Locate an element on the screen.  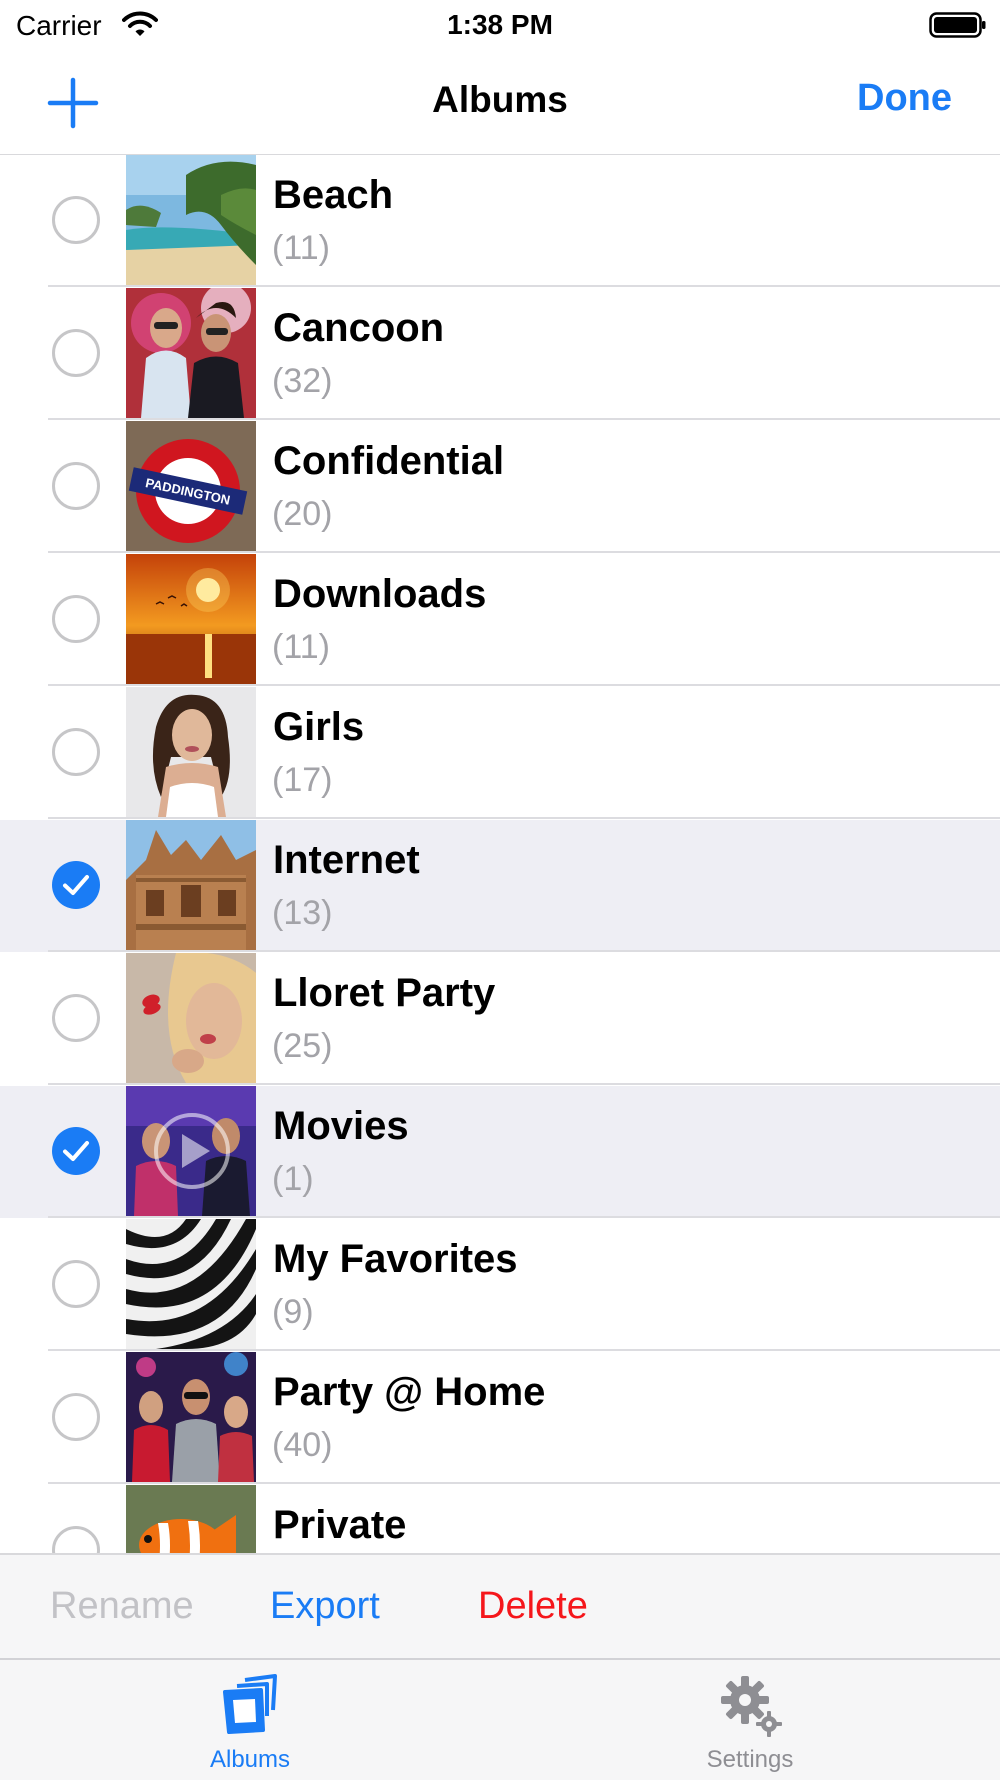
album-row: Party @ Home (40) is located at coordinates (500, 1418).